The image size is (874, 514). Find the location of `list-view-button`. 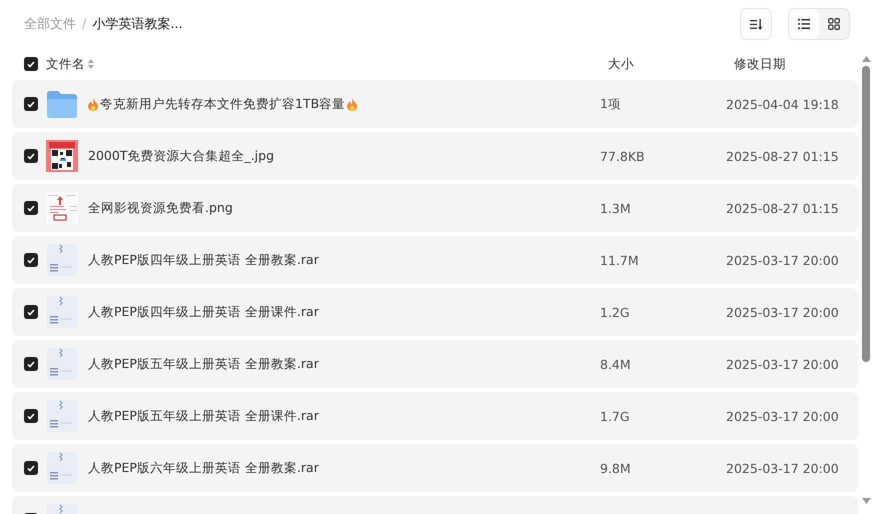

list-view-button is located at coordinates (804, 24).